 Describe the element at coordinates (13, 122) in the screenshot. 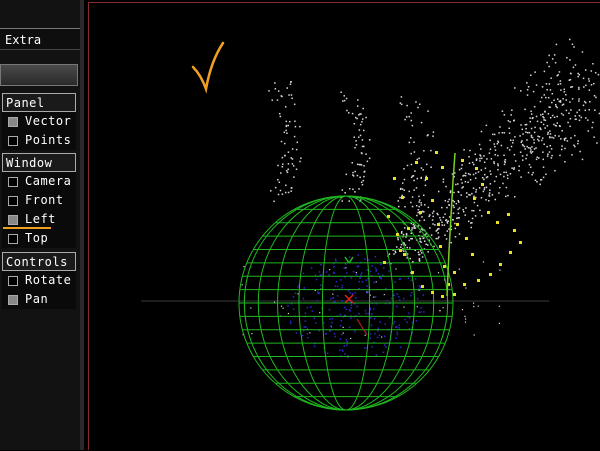

I see `vector-checkbox` at that location.